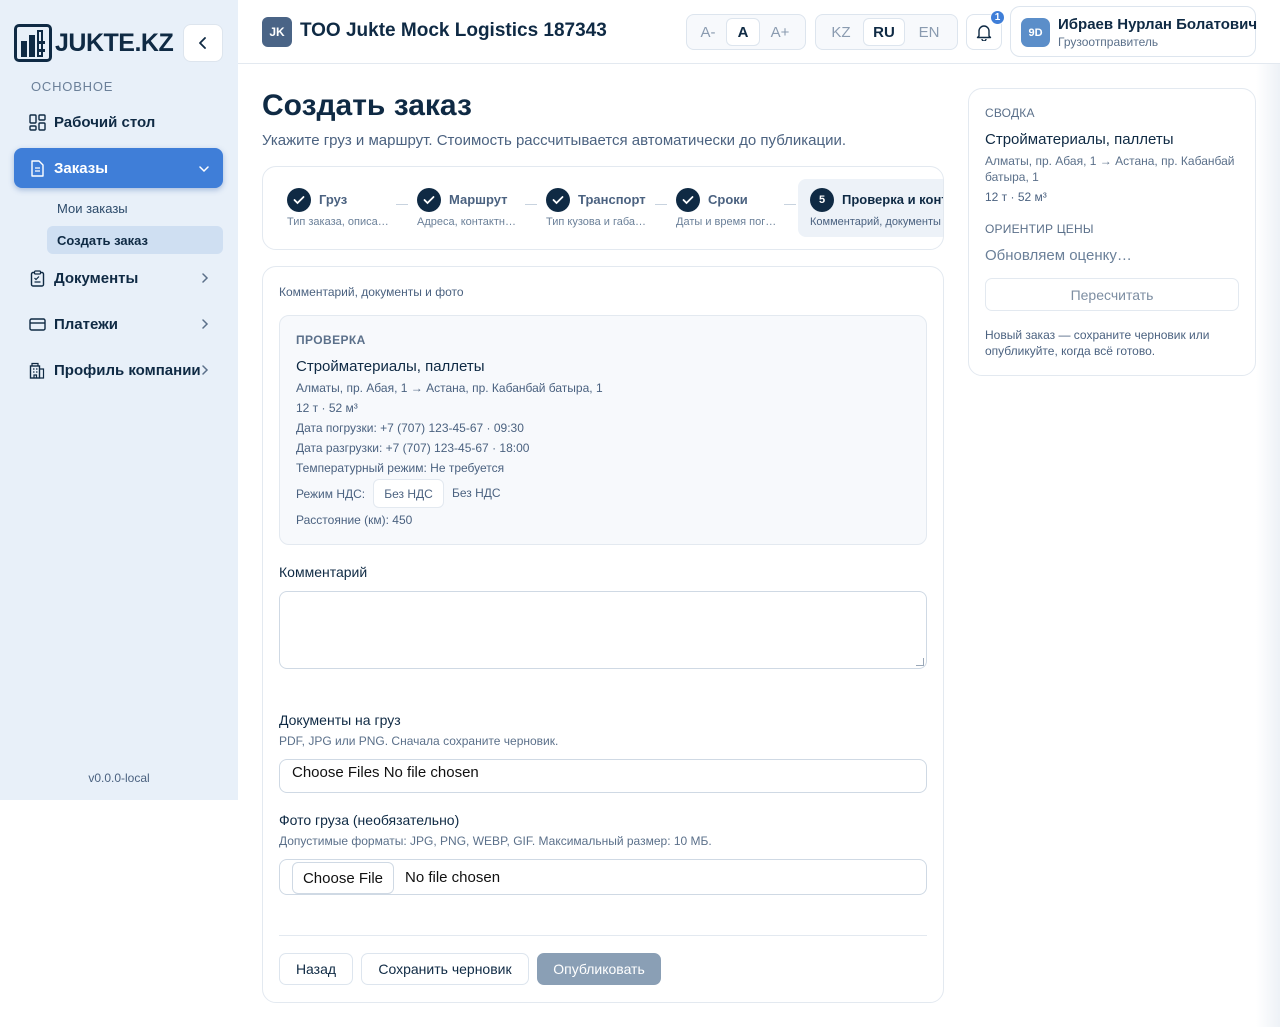  What do you see at coordinates (37, 168) in the screenshot?
I see `document-icon` at bounding box center [37, 168].